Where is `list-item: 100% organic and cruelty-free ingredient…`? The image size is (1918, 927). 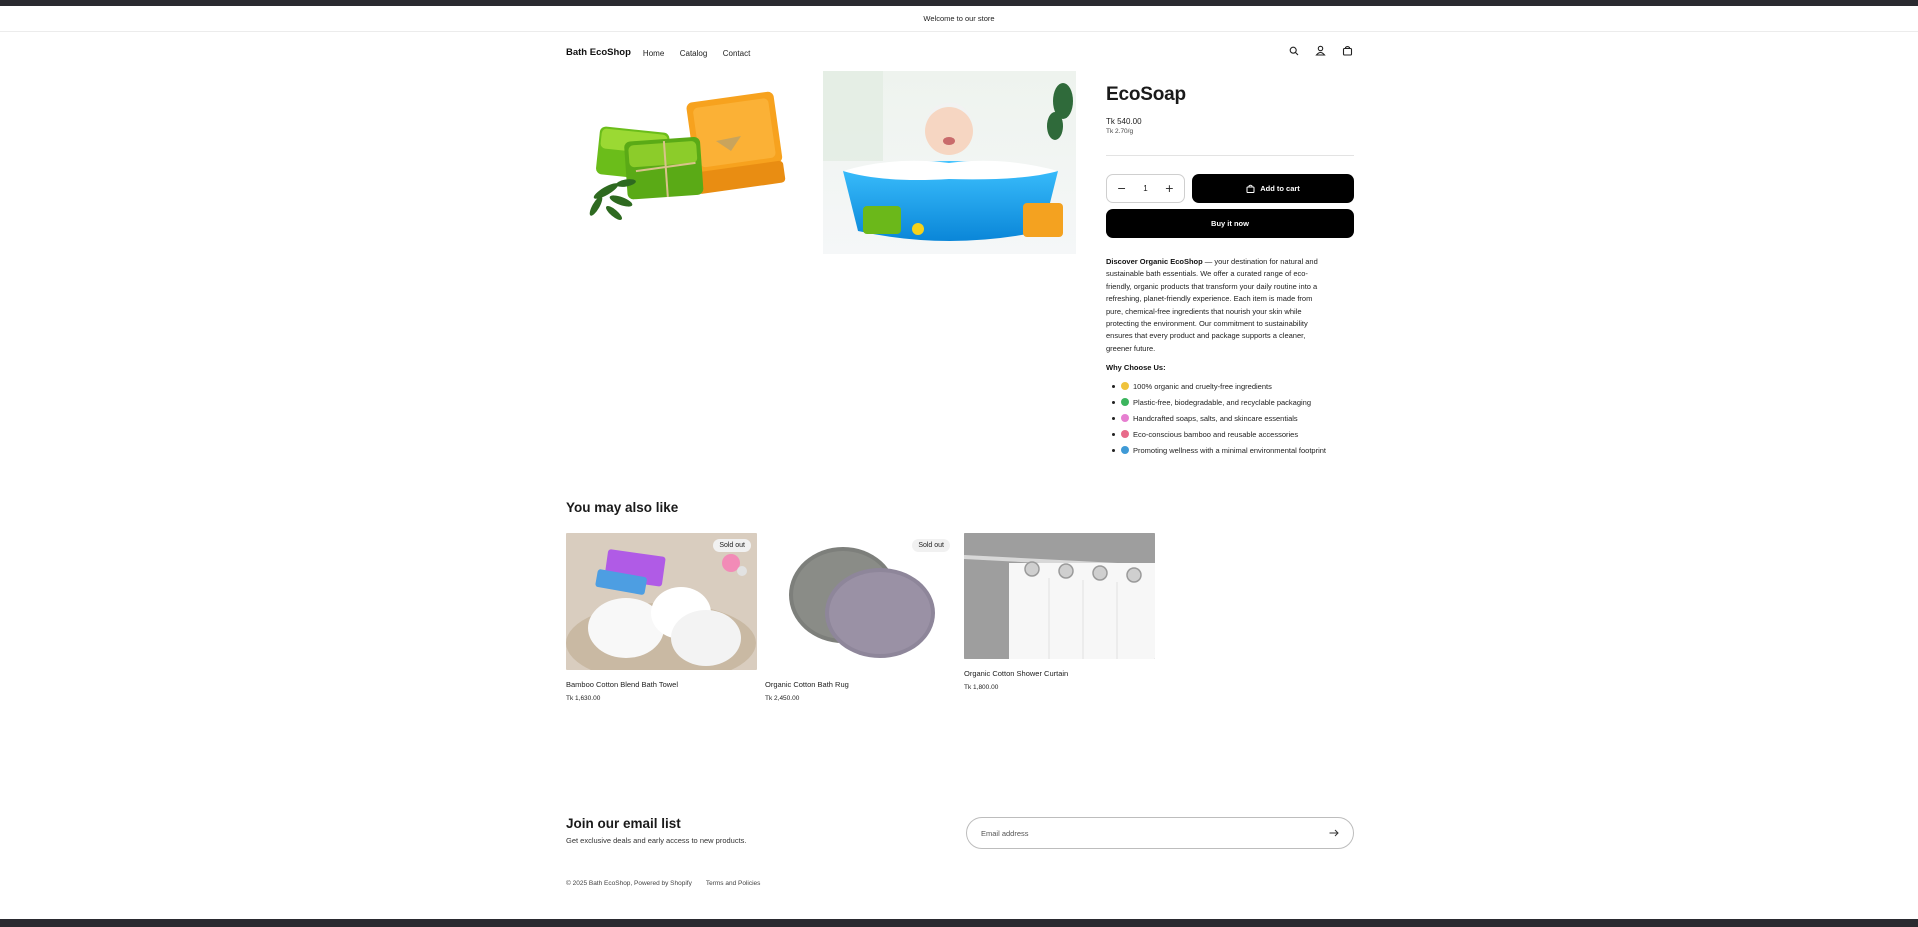
list-item: 100% organic and cruelty-free ingredient… is located at coordinates (1230, 386).